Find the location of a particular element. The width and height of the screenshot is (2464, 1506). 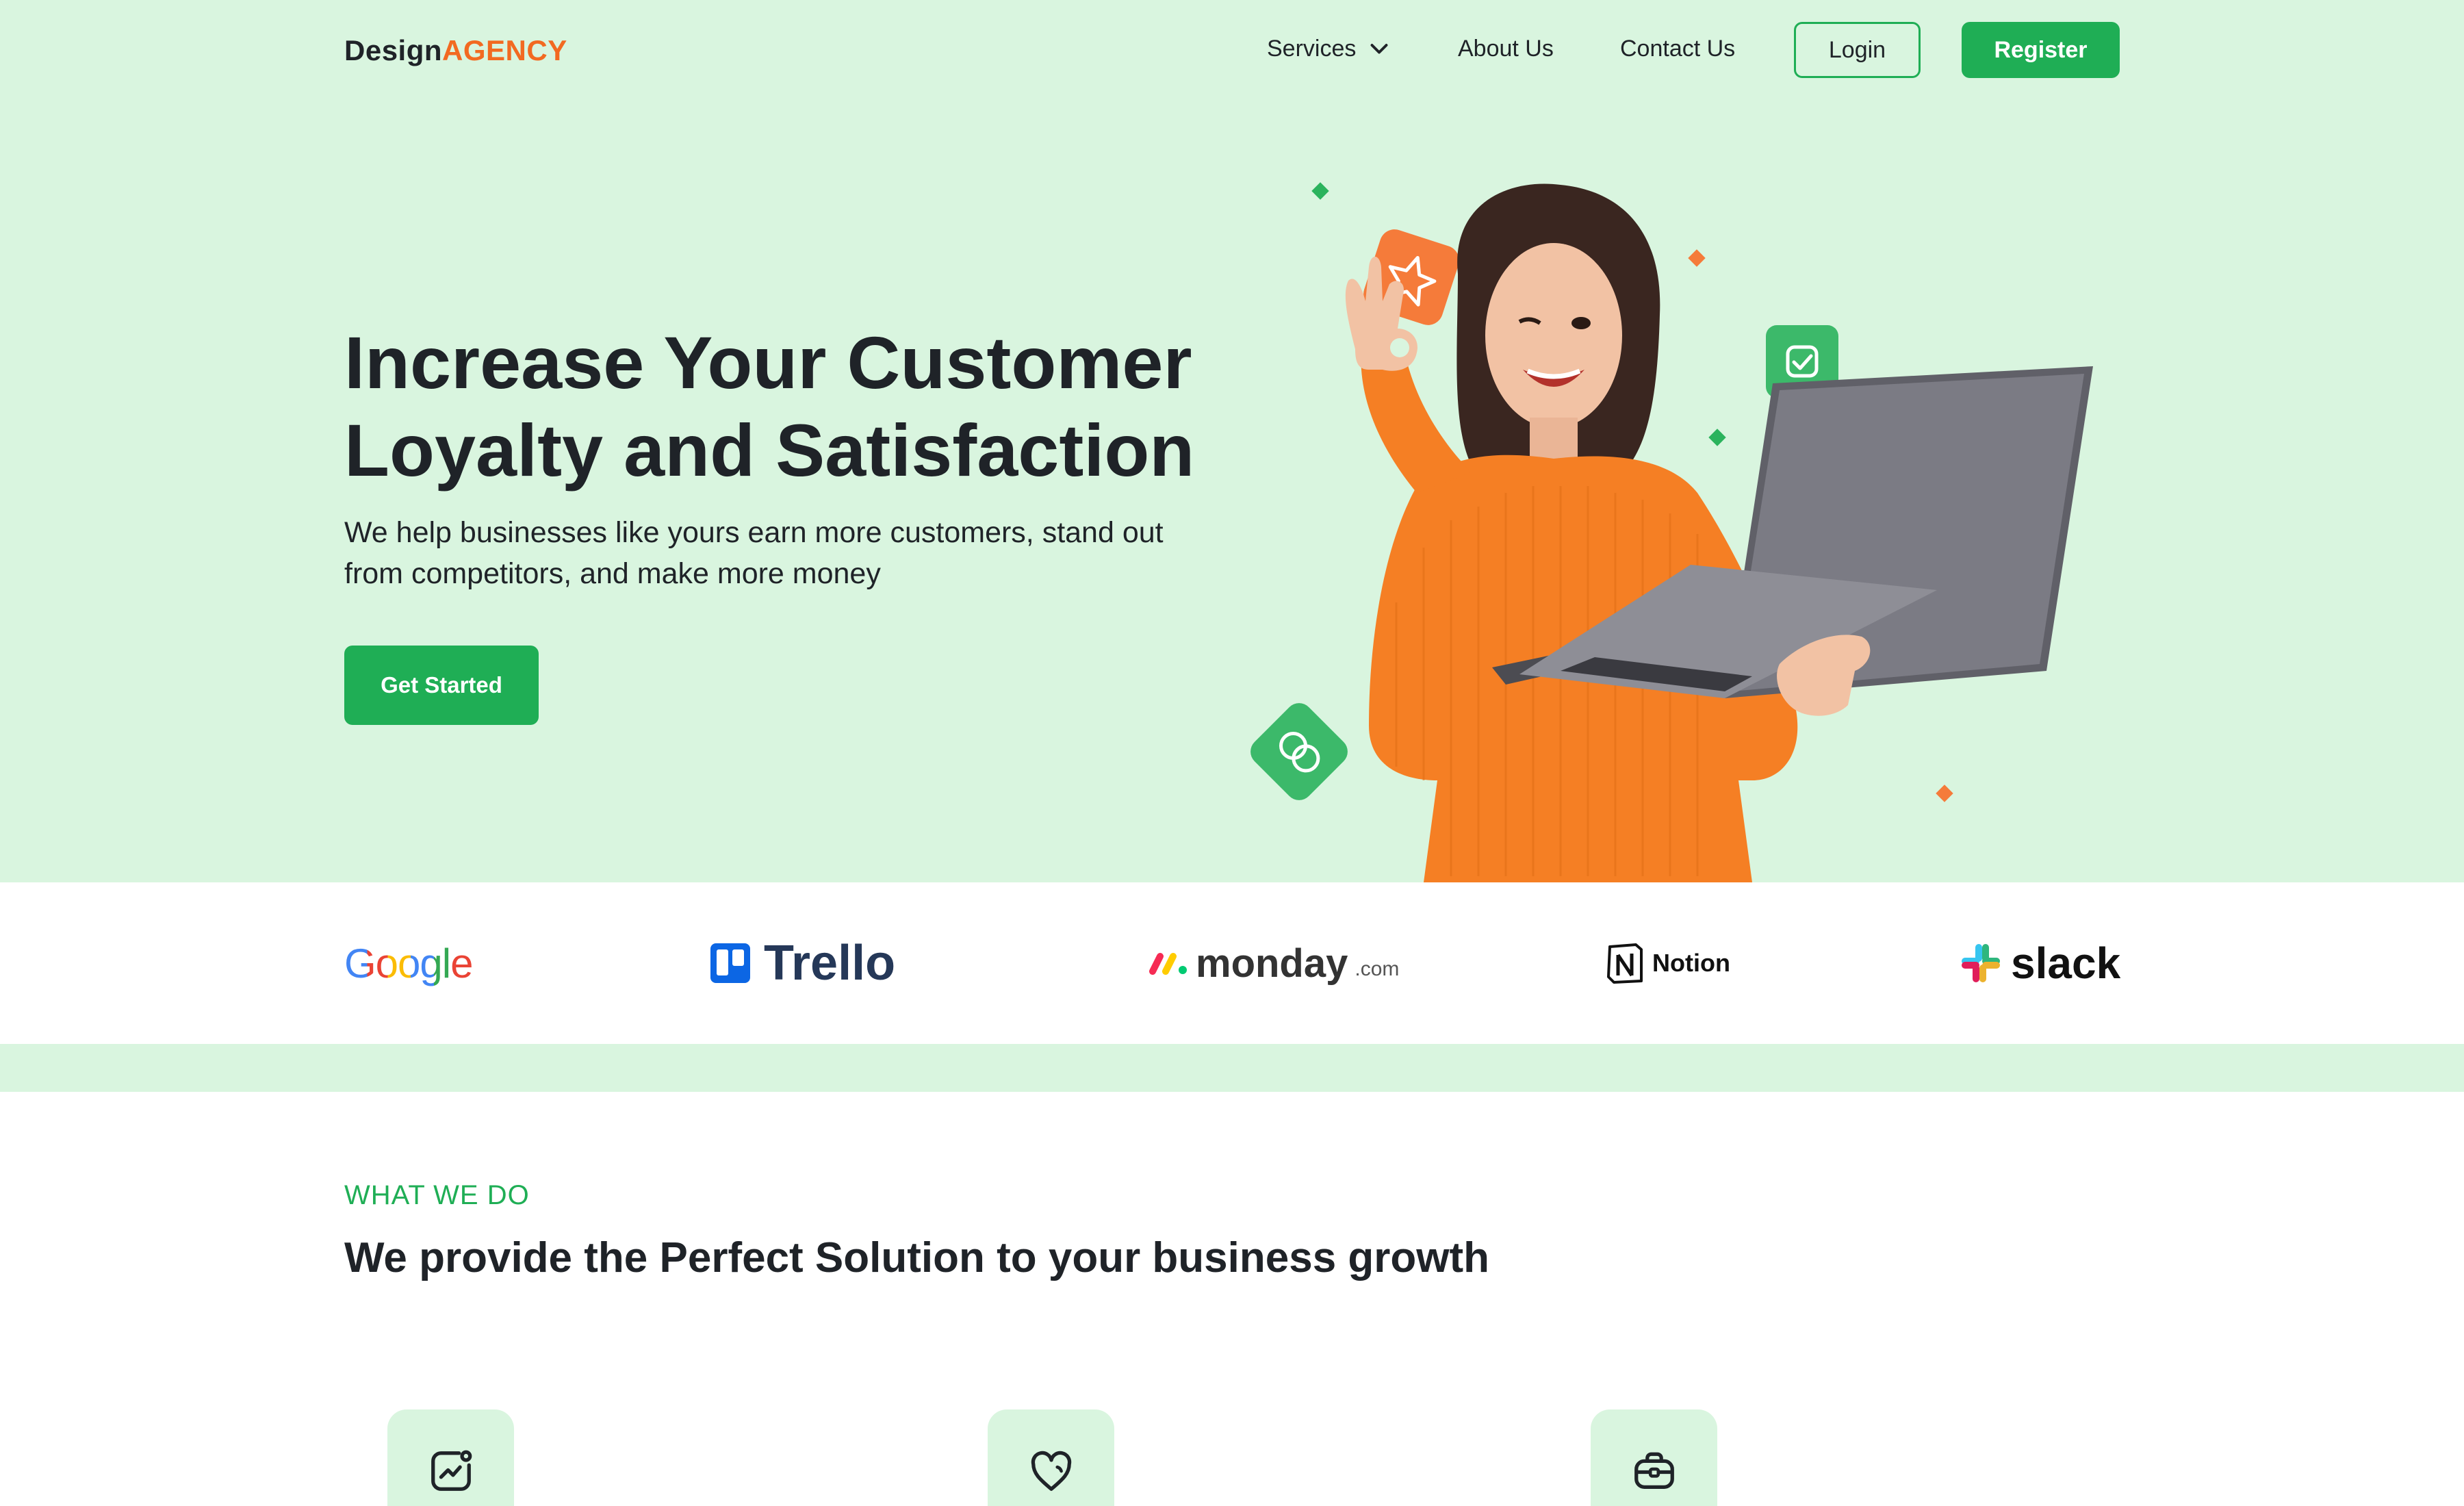

hero-title-line-2: Loyalty and Satisfaction is located at coordinates (769, 450).